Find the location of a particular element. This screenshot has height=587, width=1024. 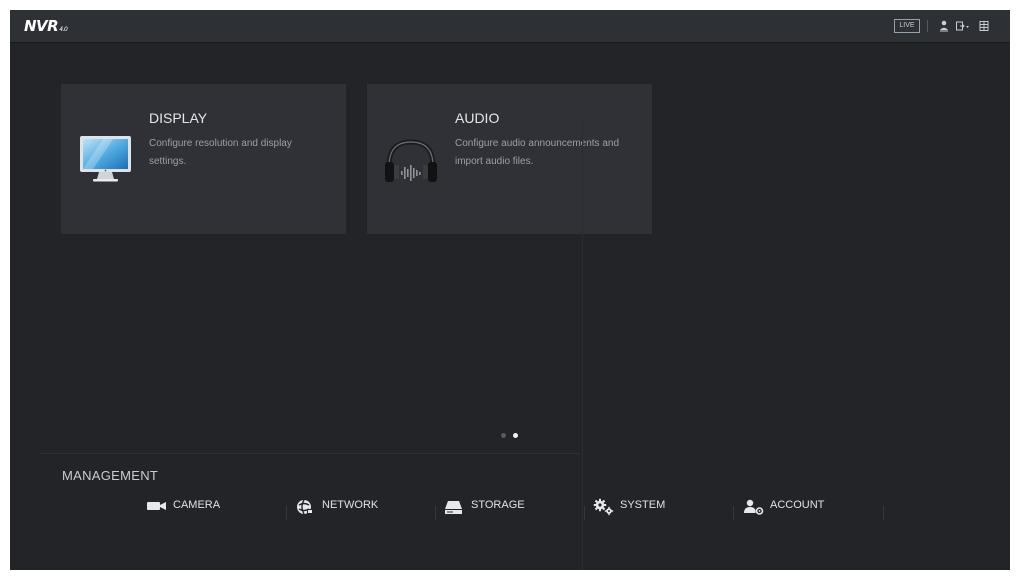

system-label: SYSTEM is located at coordinates (643, 505).